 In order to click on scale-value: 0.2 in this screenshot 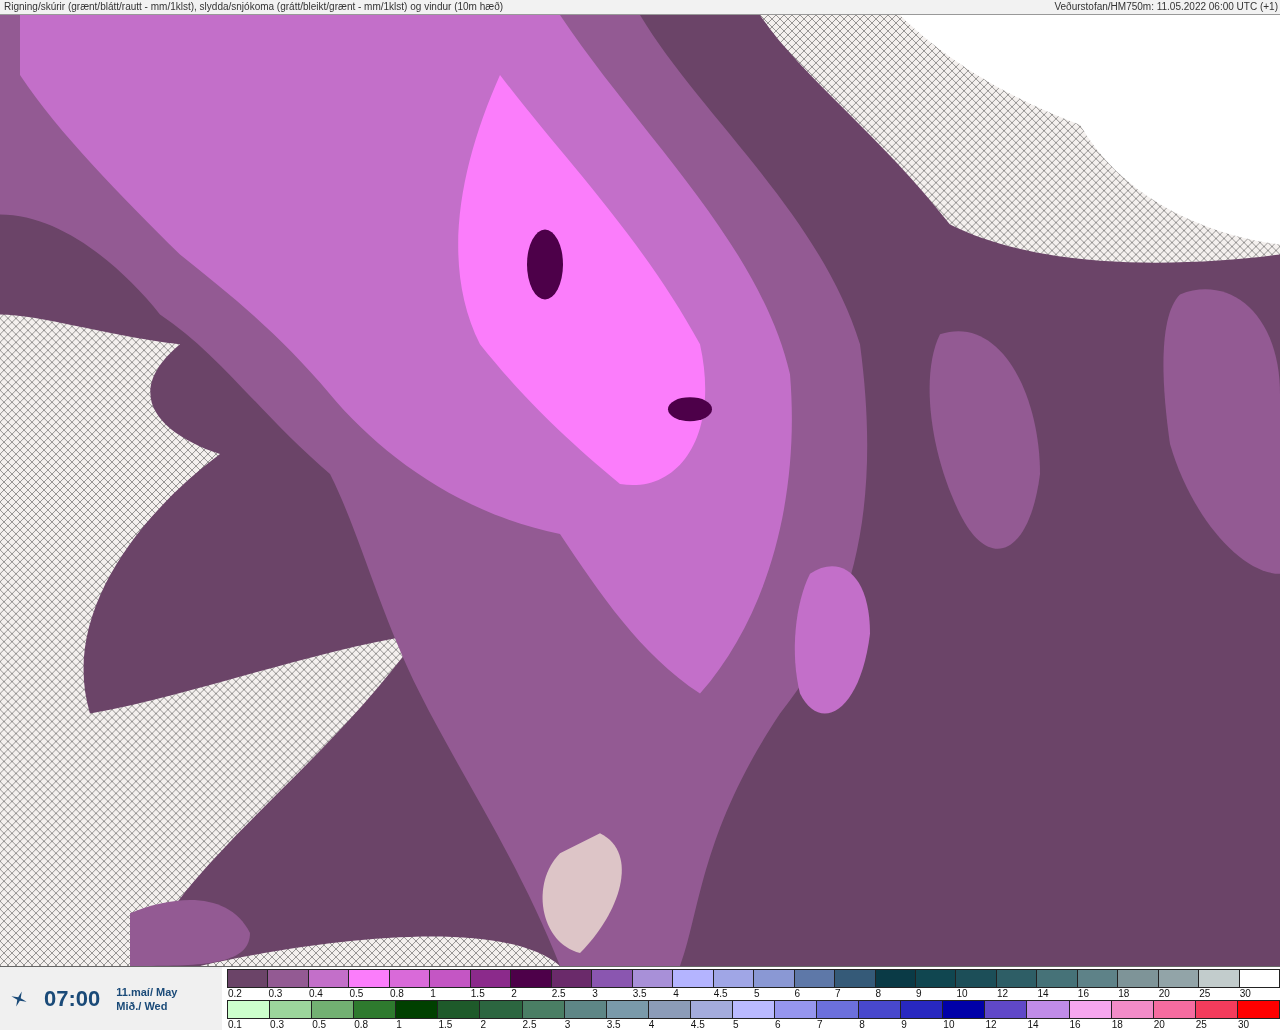, I will do `click(235, 993)`.